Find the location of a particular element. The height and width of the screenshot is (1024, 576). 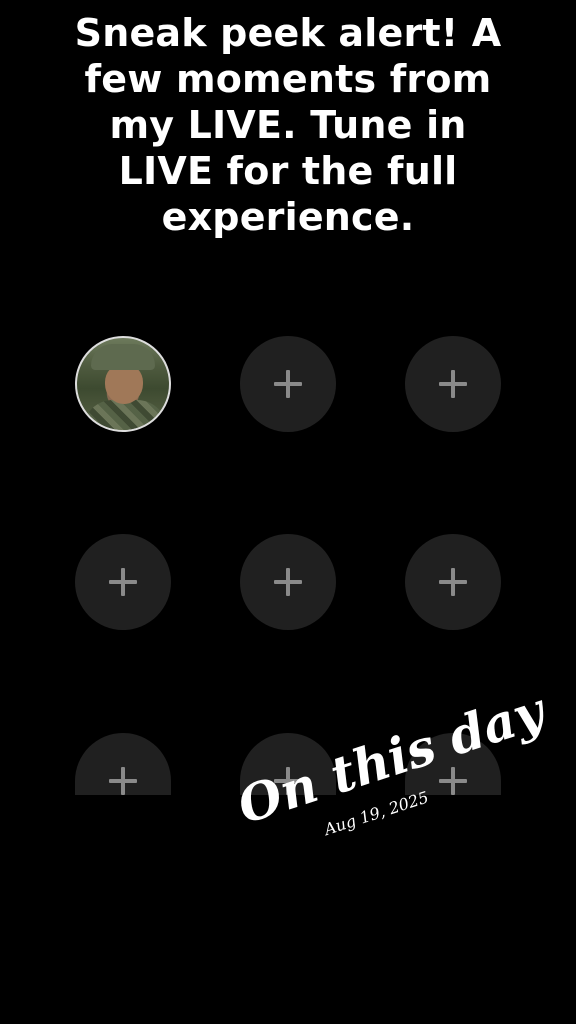

caption-line: my LIVE. Tune in is located at coordinates (288, 125).